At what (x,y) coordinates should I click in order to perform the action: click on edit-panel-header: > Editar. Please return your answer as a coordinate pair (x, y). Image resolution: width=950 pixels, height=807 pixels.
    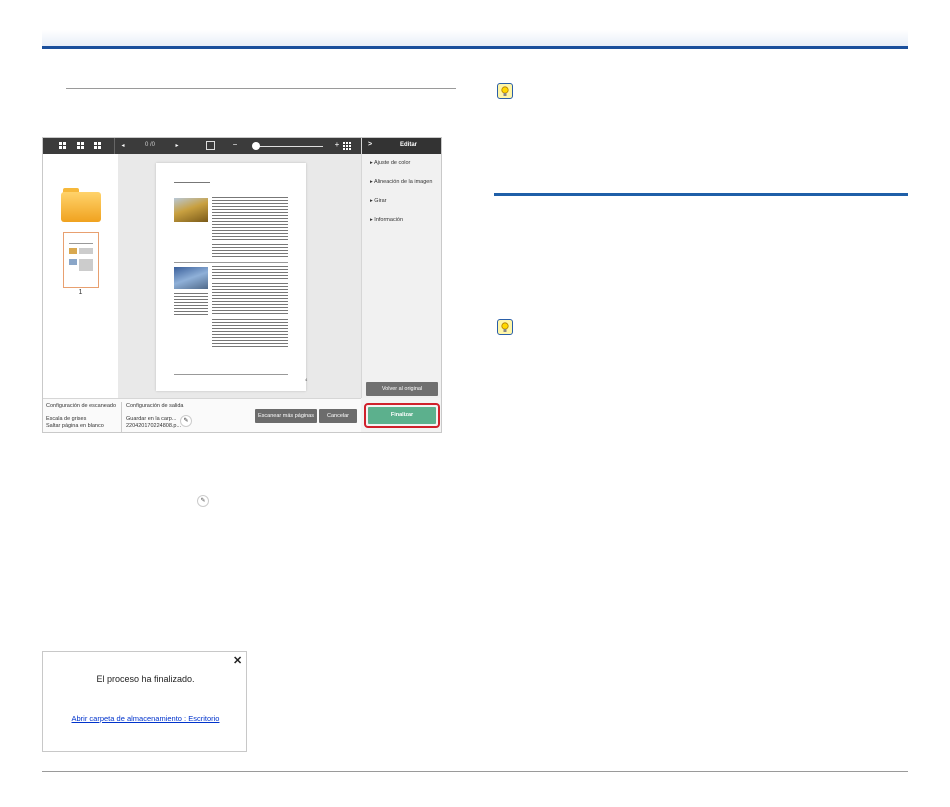
    Looking at the image, I should click on (401, 146).